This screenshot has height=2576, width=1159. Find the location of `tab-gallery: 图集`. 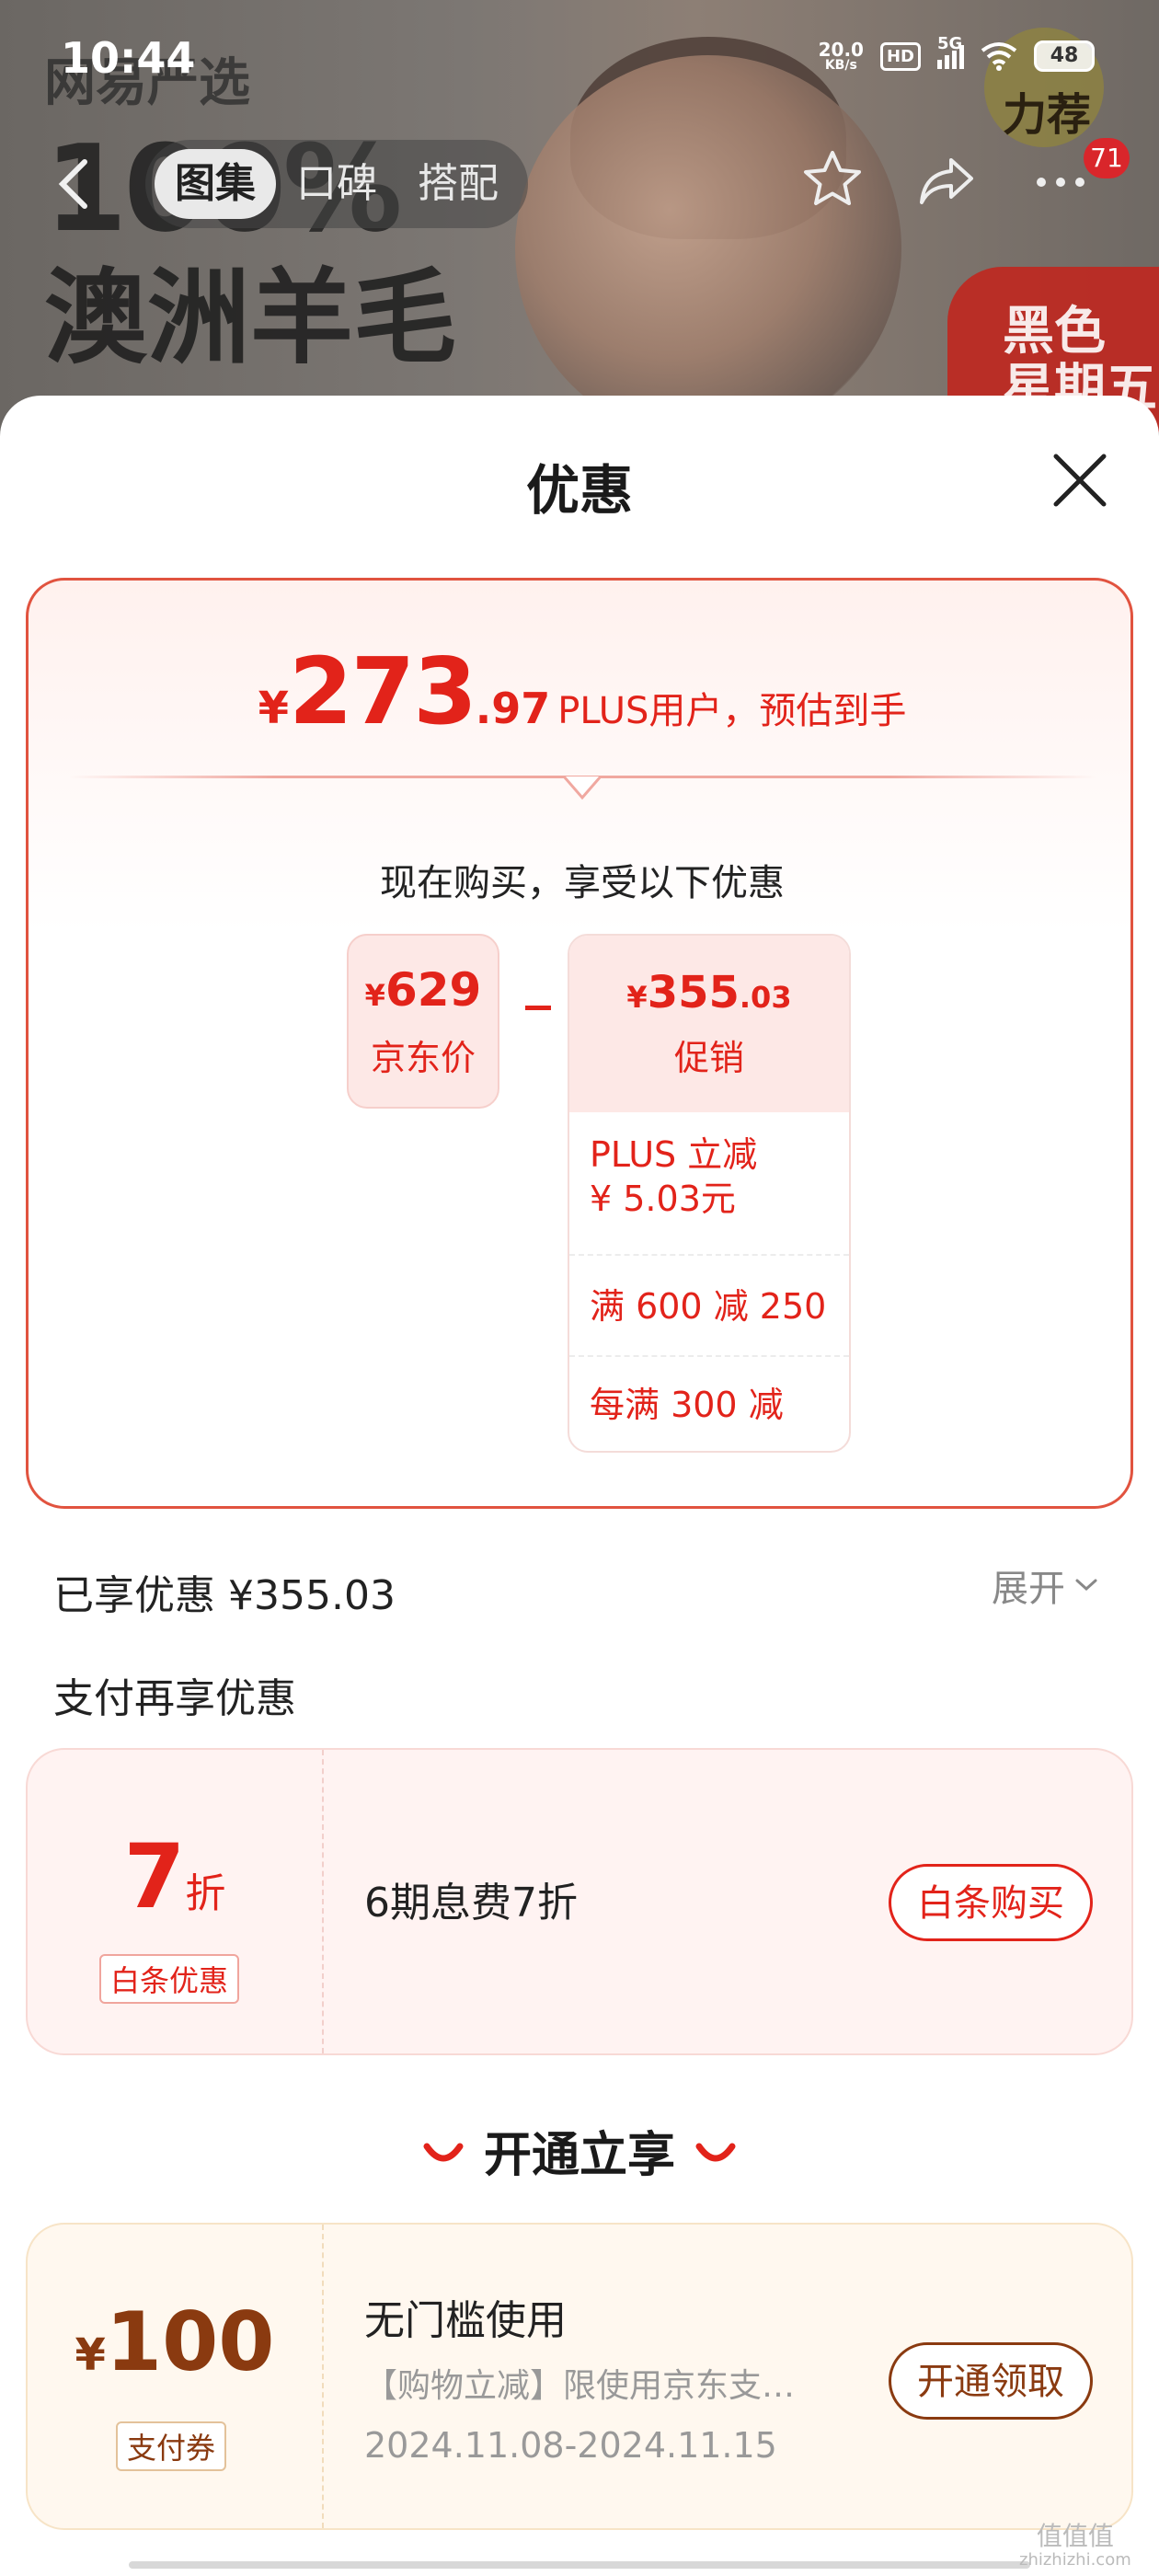

tab-gallery: 图集 is located at coordinates (215, 184).